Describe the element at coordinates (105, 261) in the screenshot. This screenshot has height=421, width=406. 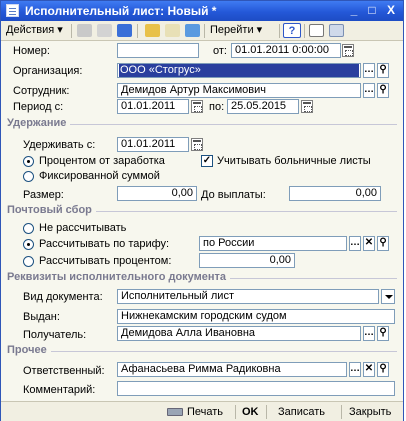
I see `percent-label: Рассчитывать процентом:` at that location.